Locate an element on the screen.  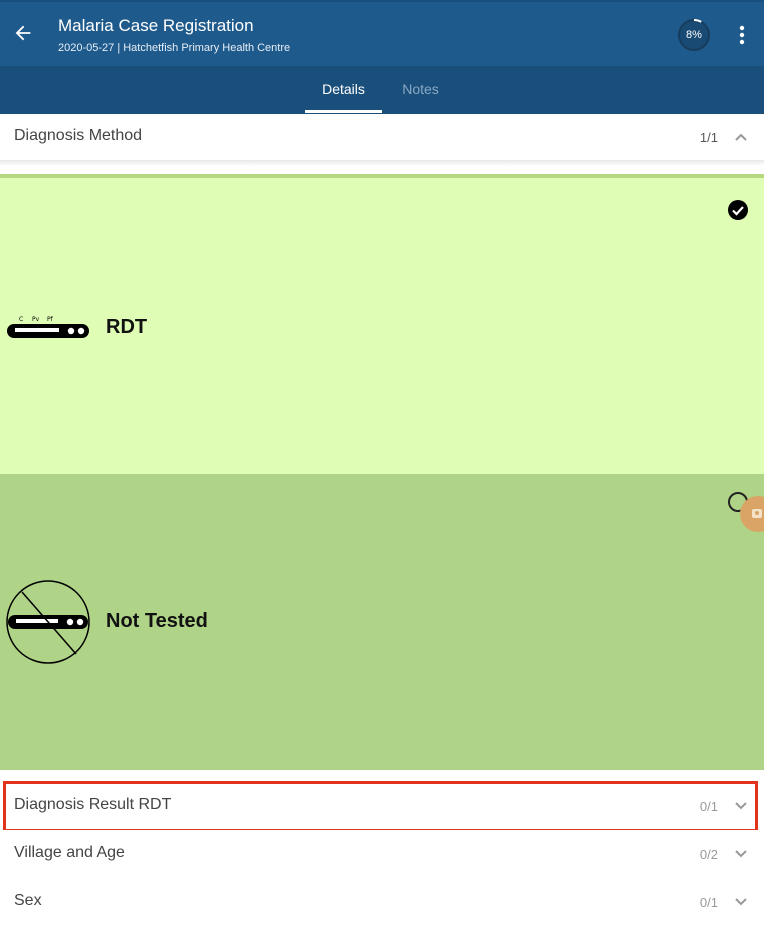
more-vertical-icon is located at coordinates (742, 35).